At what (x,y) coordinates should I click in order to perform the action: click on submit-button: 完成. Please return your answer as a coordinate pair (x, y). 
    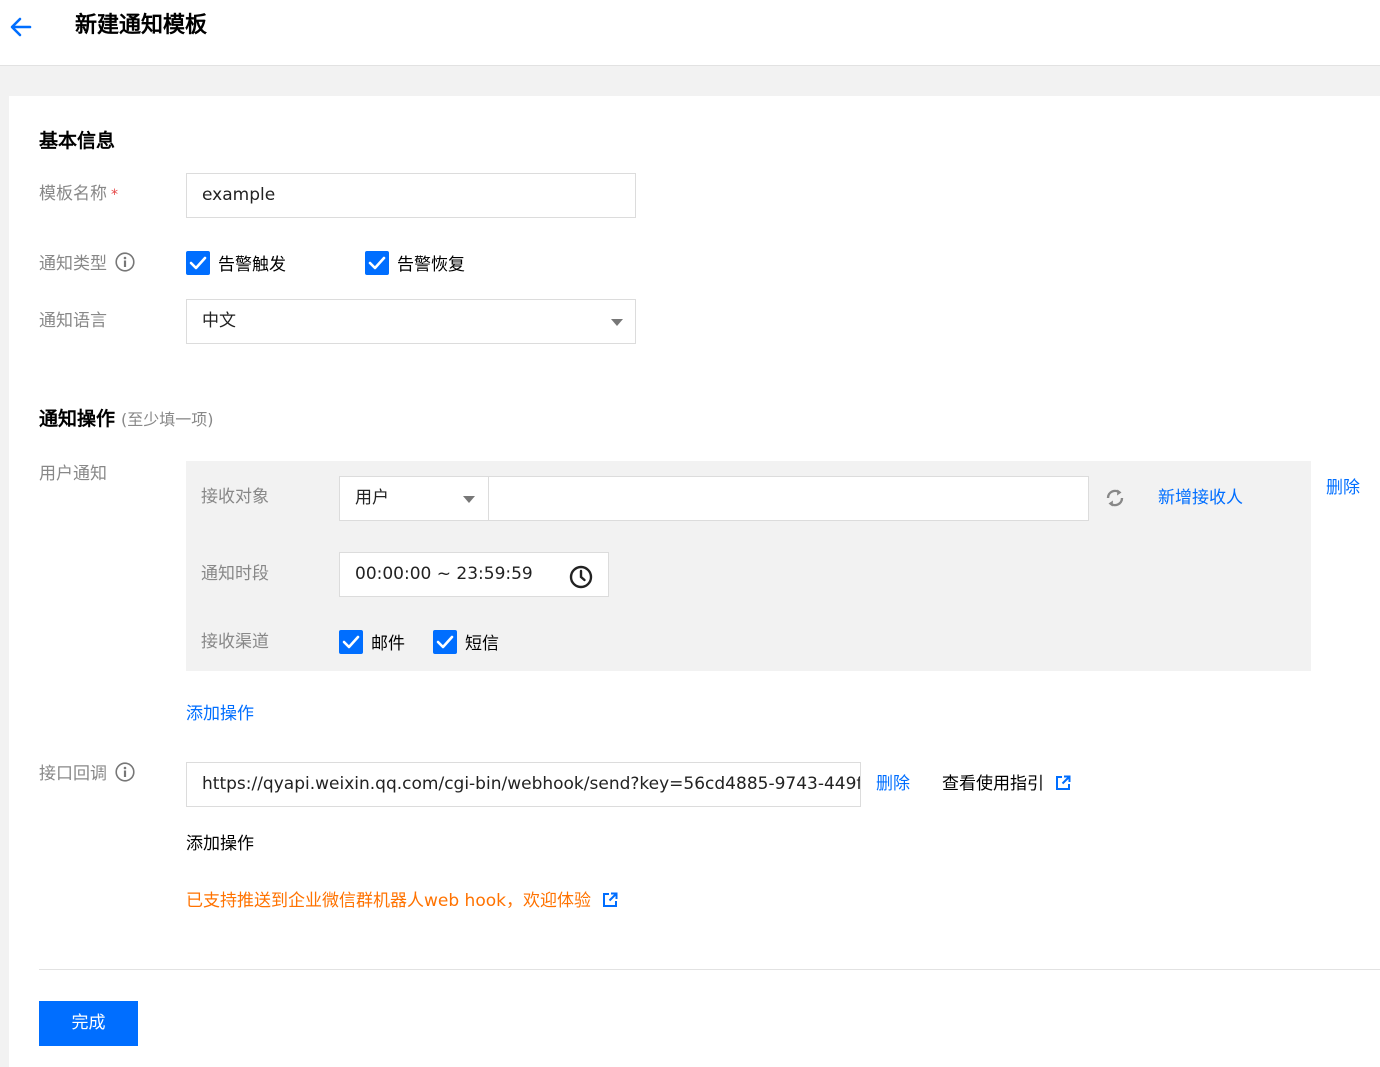
    Looking at the image, I should click on (88, 1023).